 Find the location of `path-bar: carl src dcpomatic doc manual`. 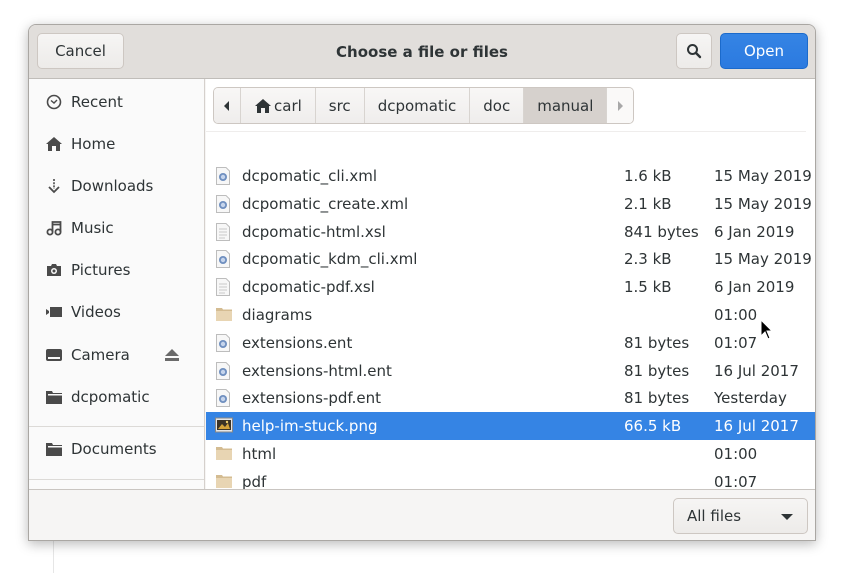

path-bar: carl src dcpomatic doc manual is located at coordinates (424, 105).